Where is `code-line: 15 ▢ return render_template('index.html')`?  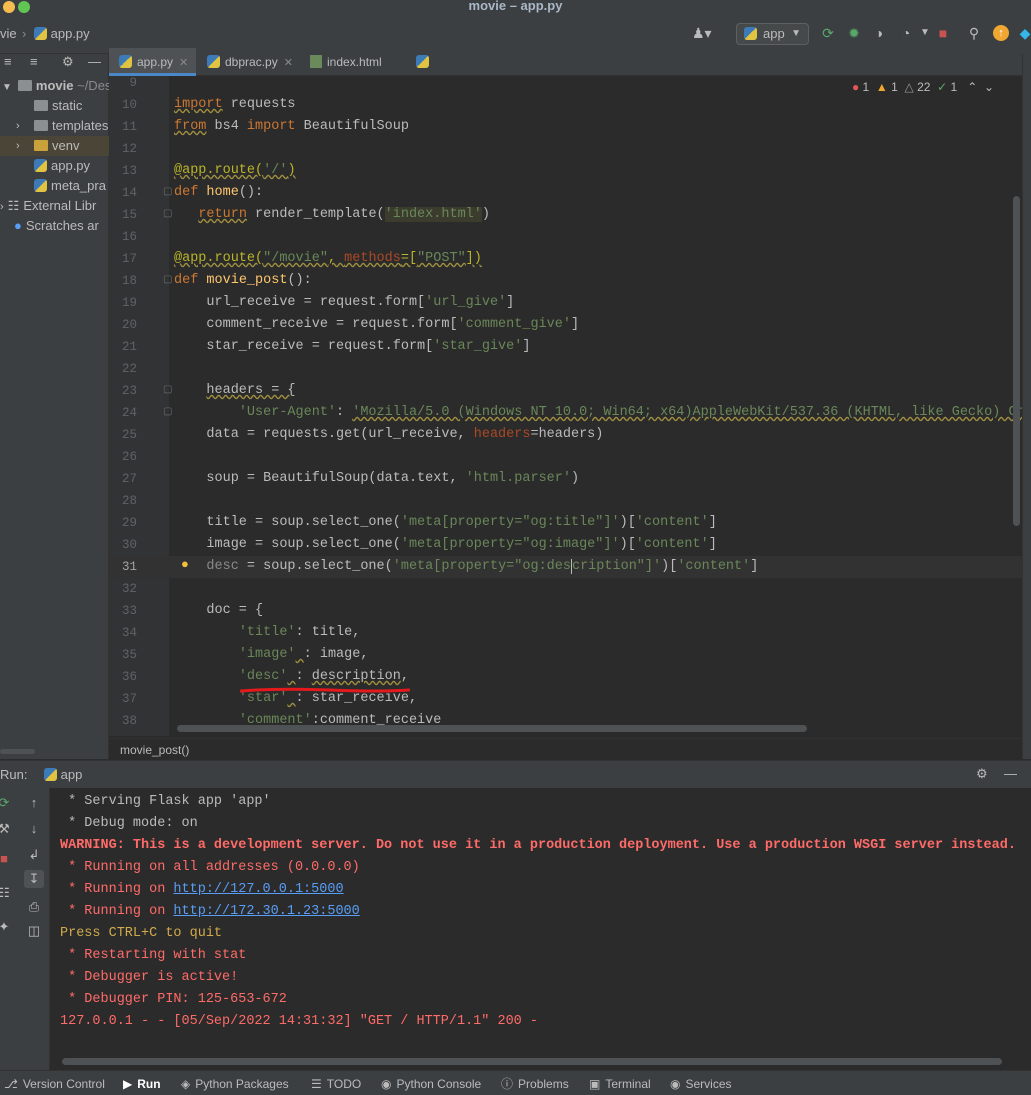 code-line: 15 ▢ return render_template('index.html') is located at coordinates (565, 215).